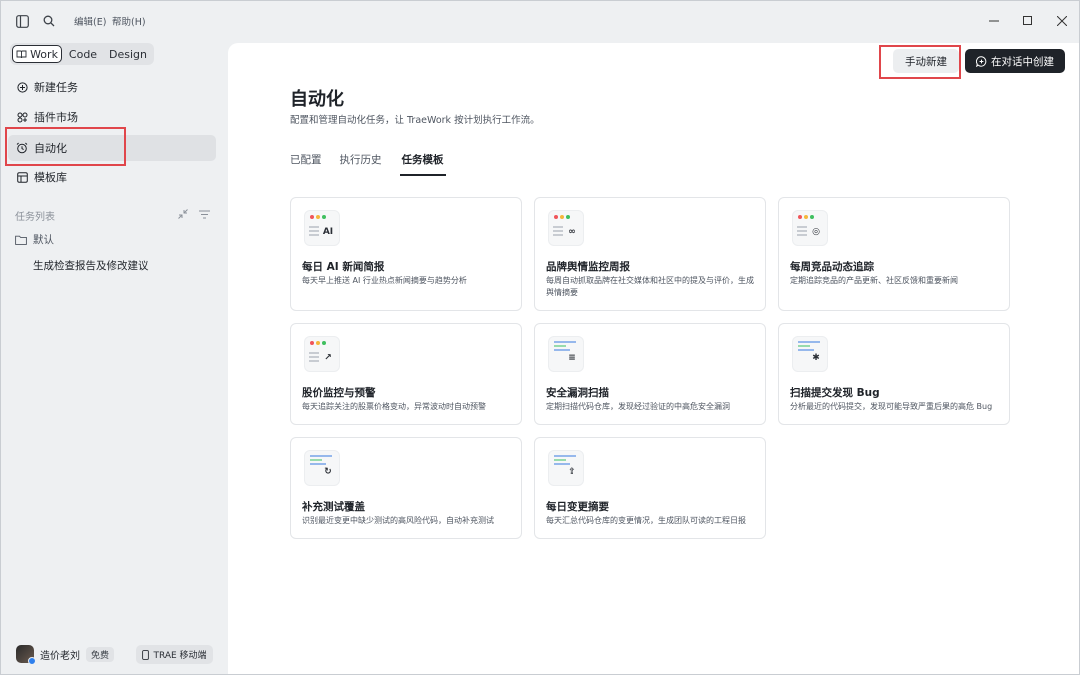 The height and width of the screenshot is (675, 1080). Describe the element at coordinates (577, 393) in the screenshot. I see `template-card-title: 安全漏洞扫描` at that location.